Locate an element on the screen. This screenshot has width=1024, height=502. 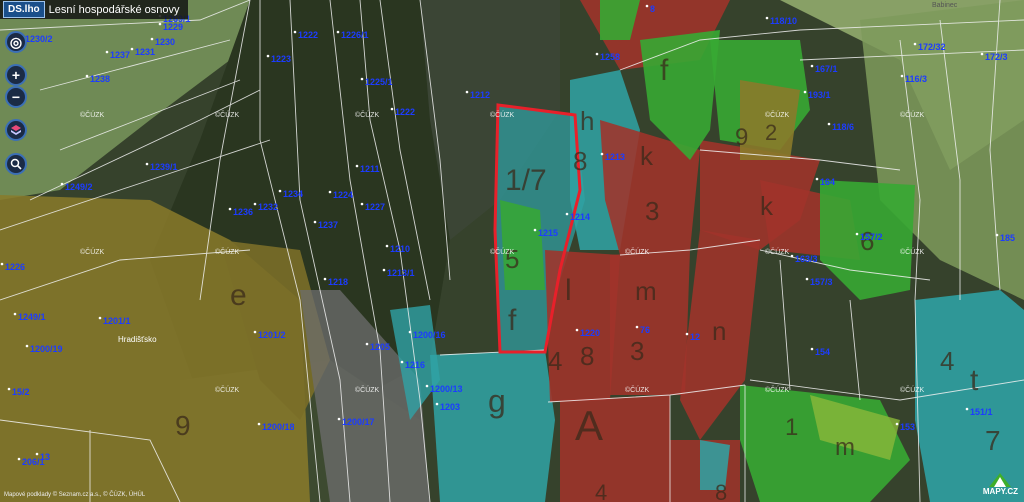
parcel-number-label: 1203 is located at coordinates (450, 407).